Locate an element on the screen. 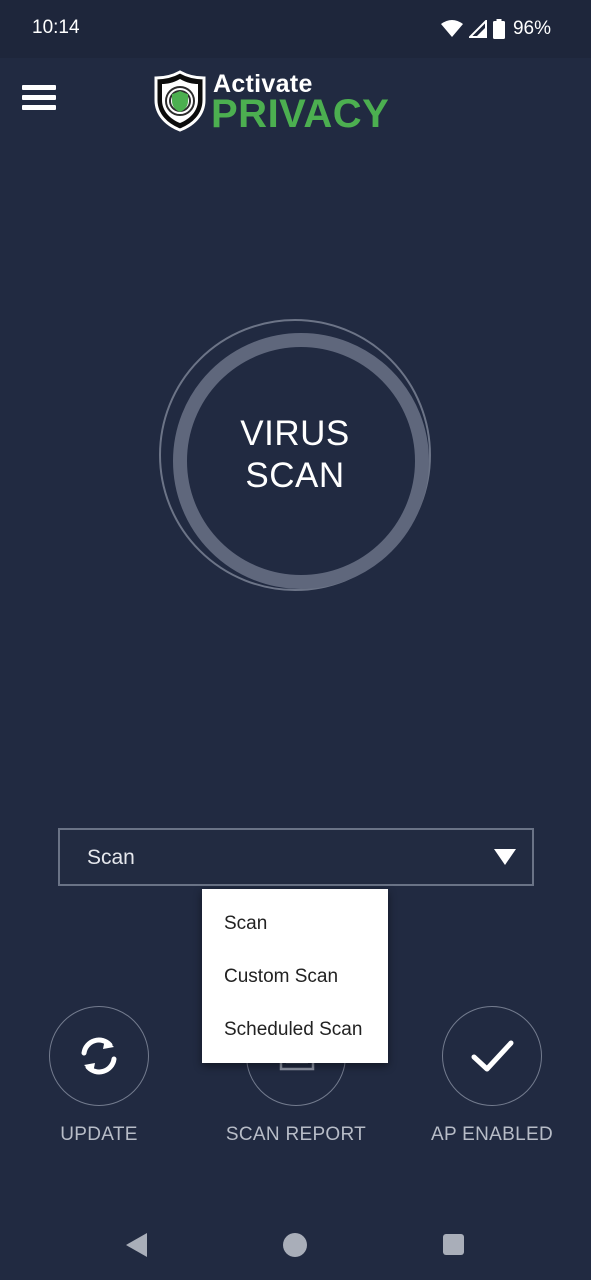  refresh-icon is located at coordinates (99, 1056).